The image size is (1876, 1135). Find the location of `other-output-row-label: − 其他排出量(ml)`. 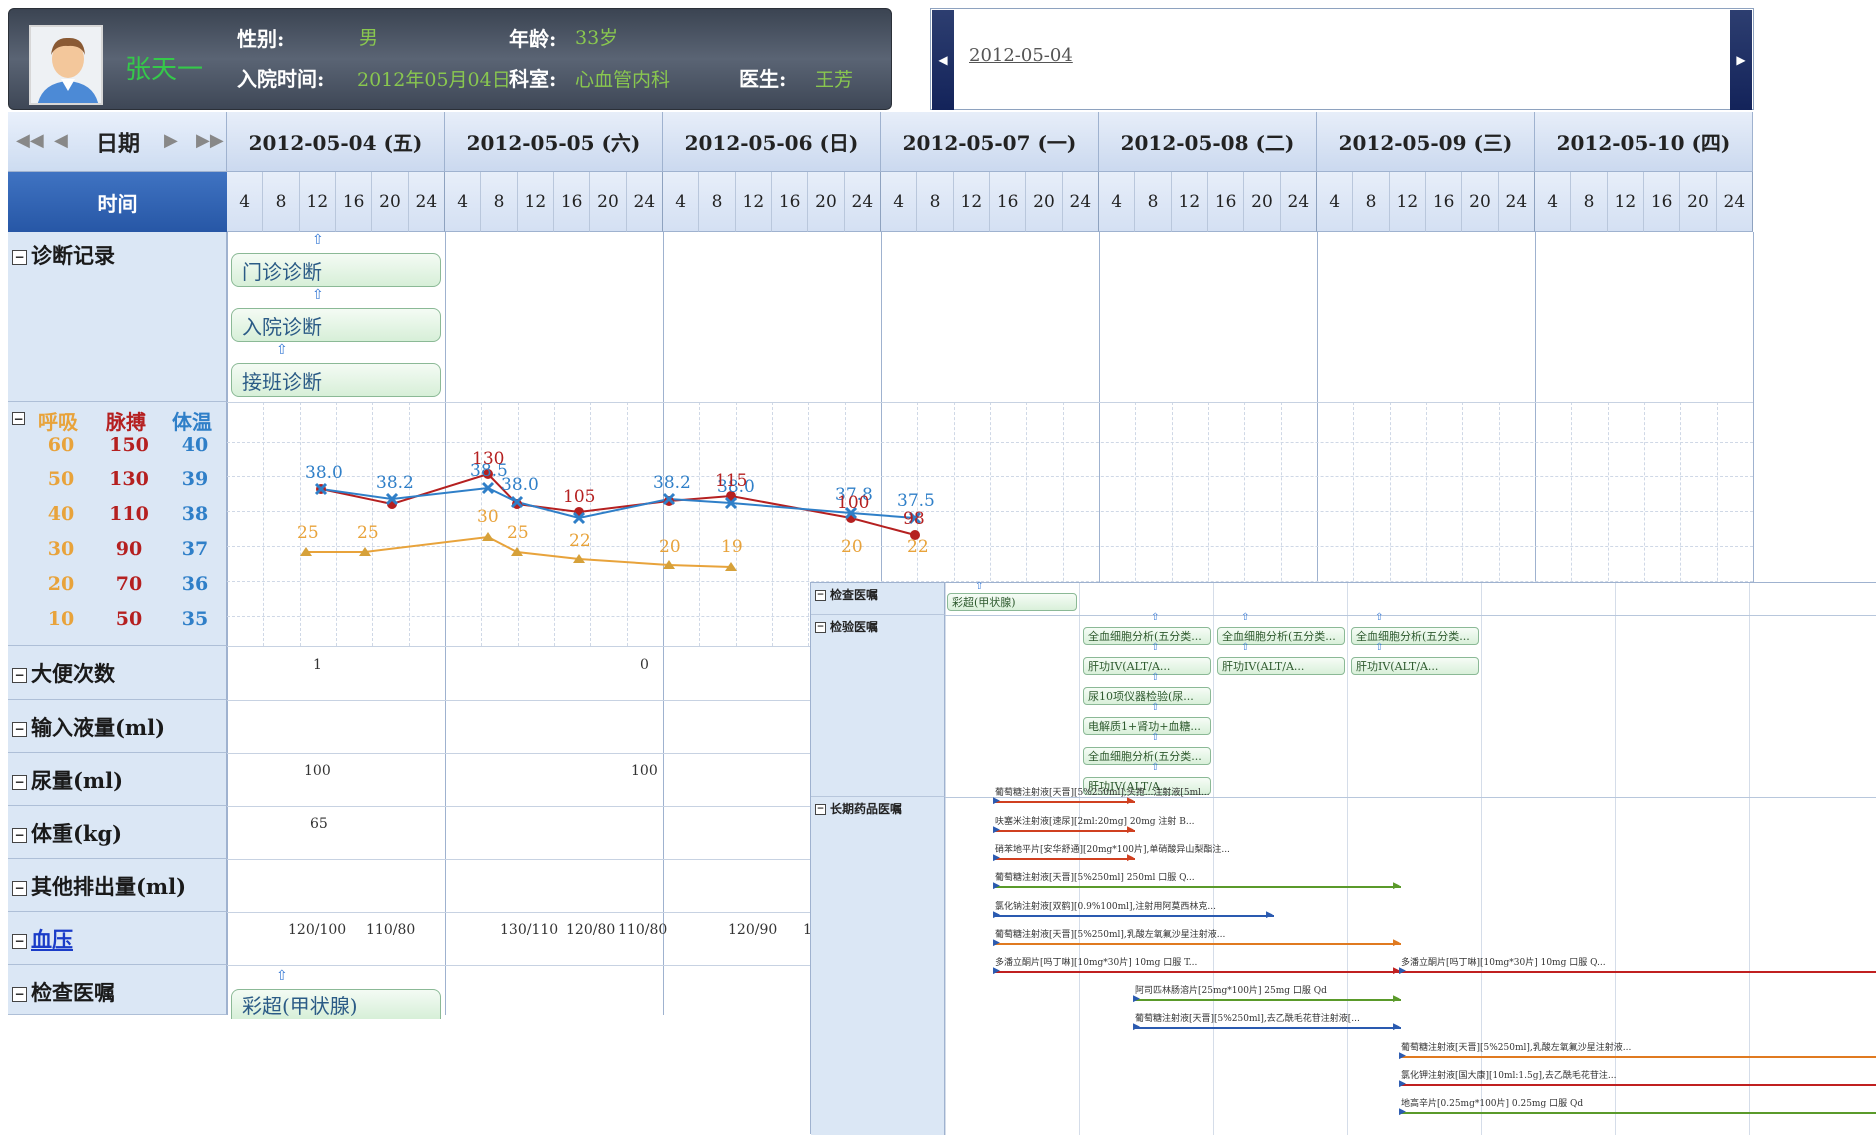

other-output-row-label: − 其他排出量(ml) is located at coordinates (117, 885).